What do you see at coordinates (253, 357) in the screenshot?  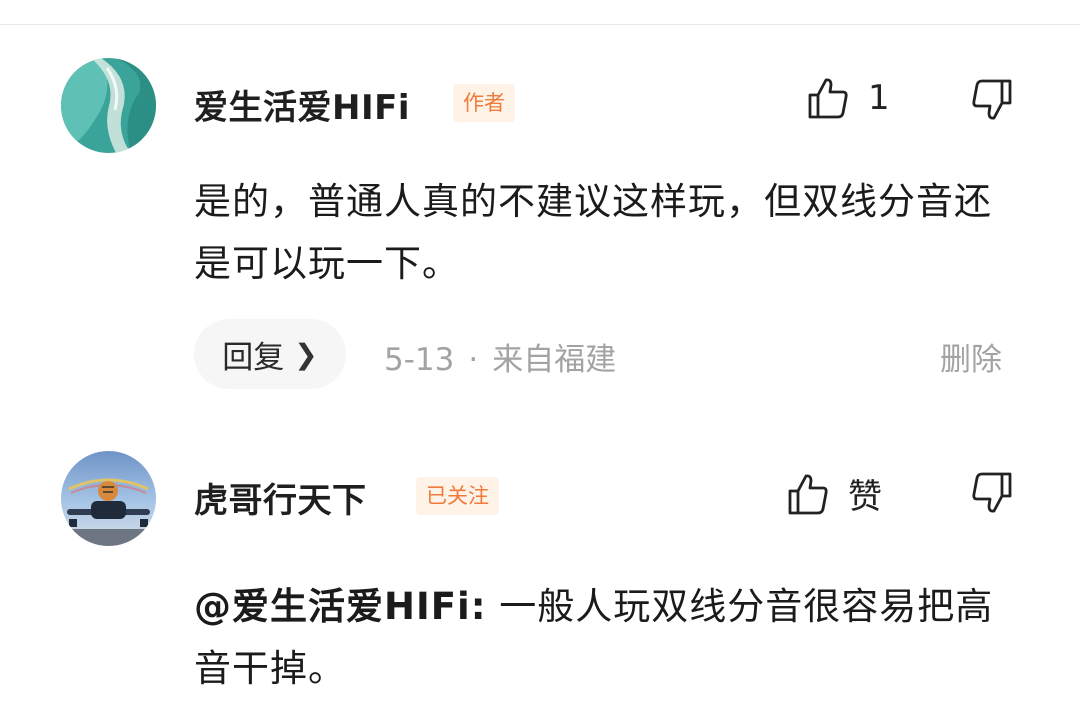 I see `reply-label: 回复` at bounding box center [253, 357].